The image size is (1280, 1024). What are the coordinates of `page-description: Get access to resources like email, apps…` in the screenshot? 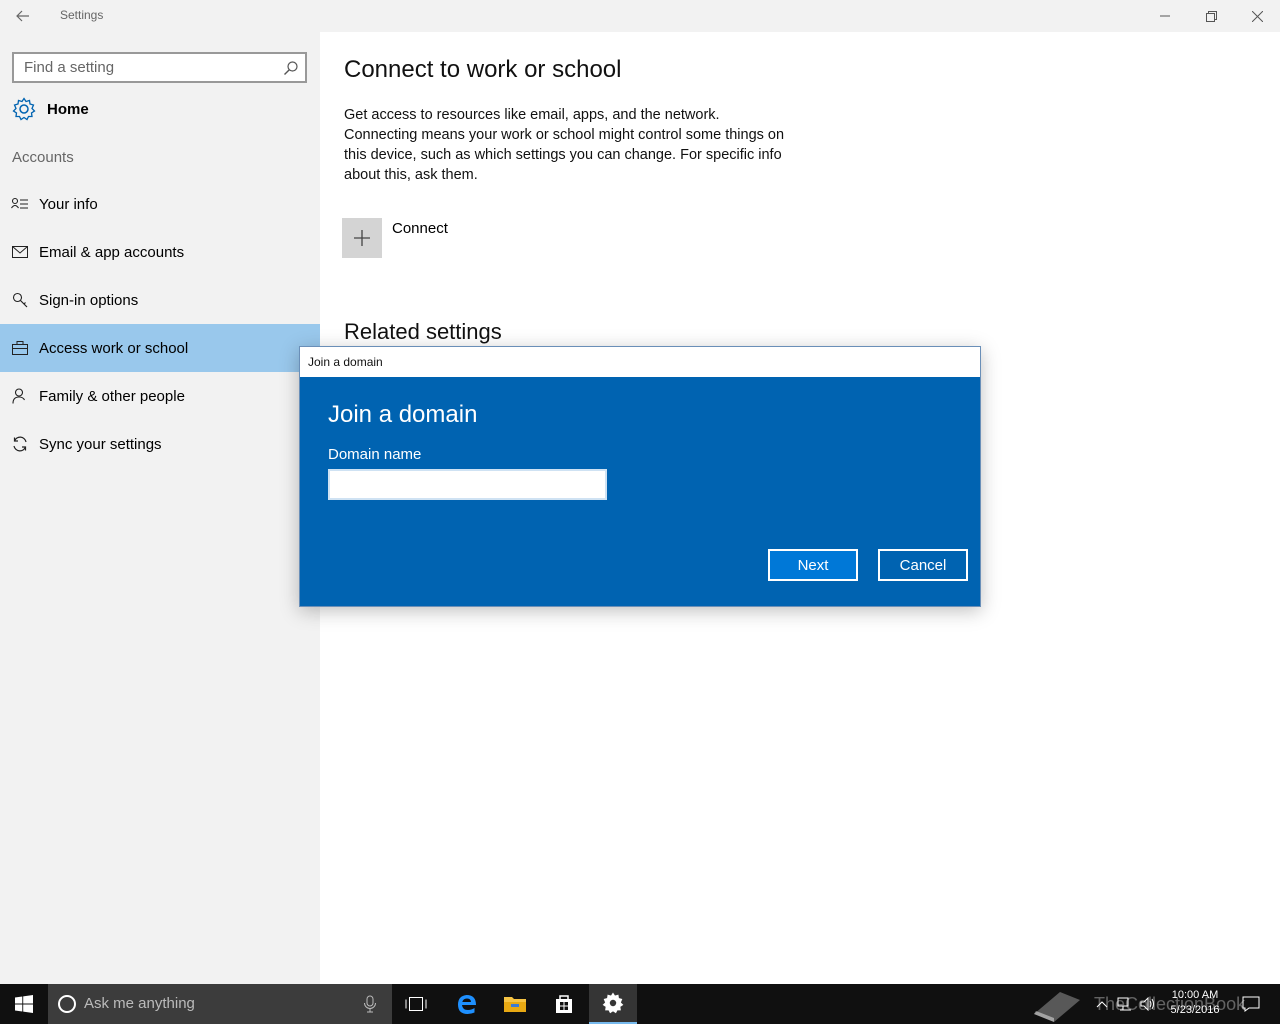 It's located at (564, 145).